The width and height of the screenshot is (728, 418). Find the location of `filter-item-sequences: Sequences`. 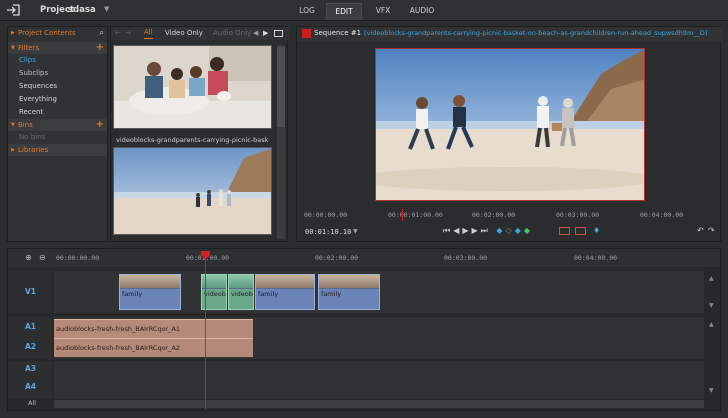

filter-item-sequences: Sequences is located at coordinates (57, 86).